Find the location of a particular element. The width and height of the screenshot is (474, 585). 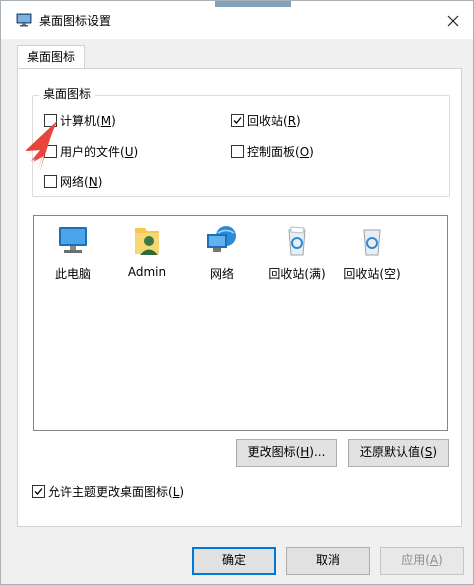

checkbox-label: 允许主题更改桌面图标(L) is located at coordinates (116, 492).